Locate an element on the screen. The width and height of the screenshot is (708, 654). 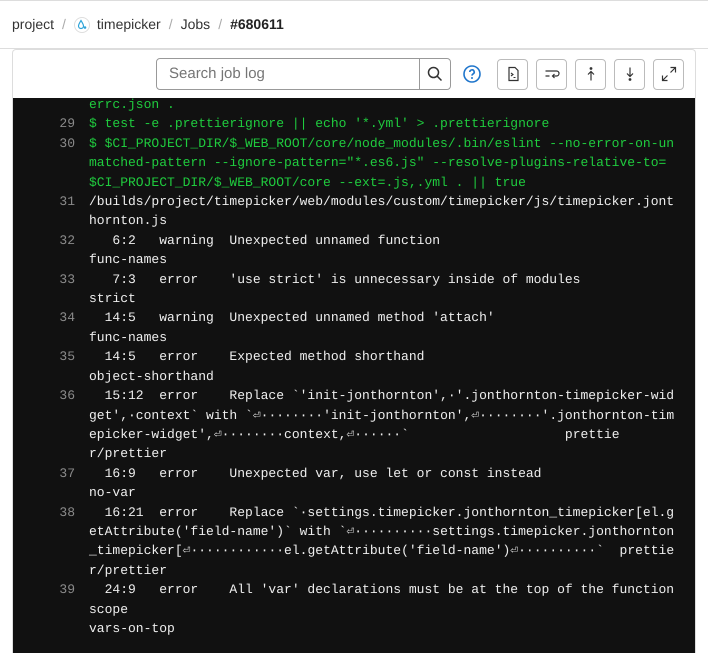
log-line: 6:2 warning Unexpected unnamed function func-names is located at coordinates (264, 251).